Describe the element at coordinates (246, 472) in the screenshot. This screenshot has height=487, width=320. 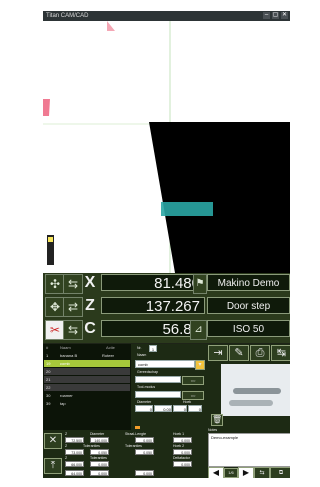
I see `next-page-icon: ▶` at that location.